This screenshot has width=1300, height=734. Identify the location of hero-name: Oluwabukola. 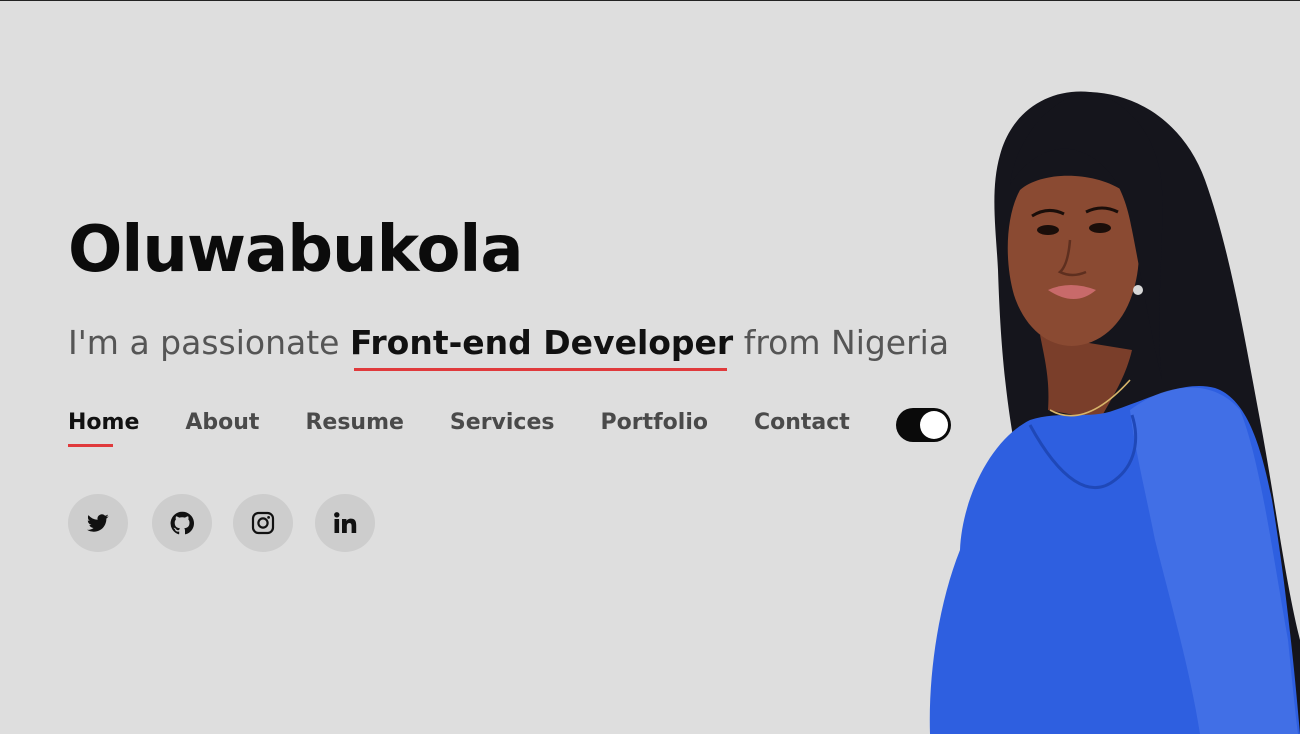
(296, 250).